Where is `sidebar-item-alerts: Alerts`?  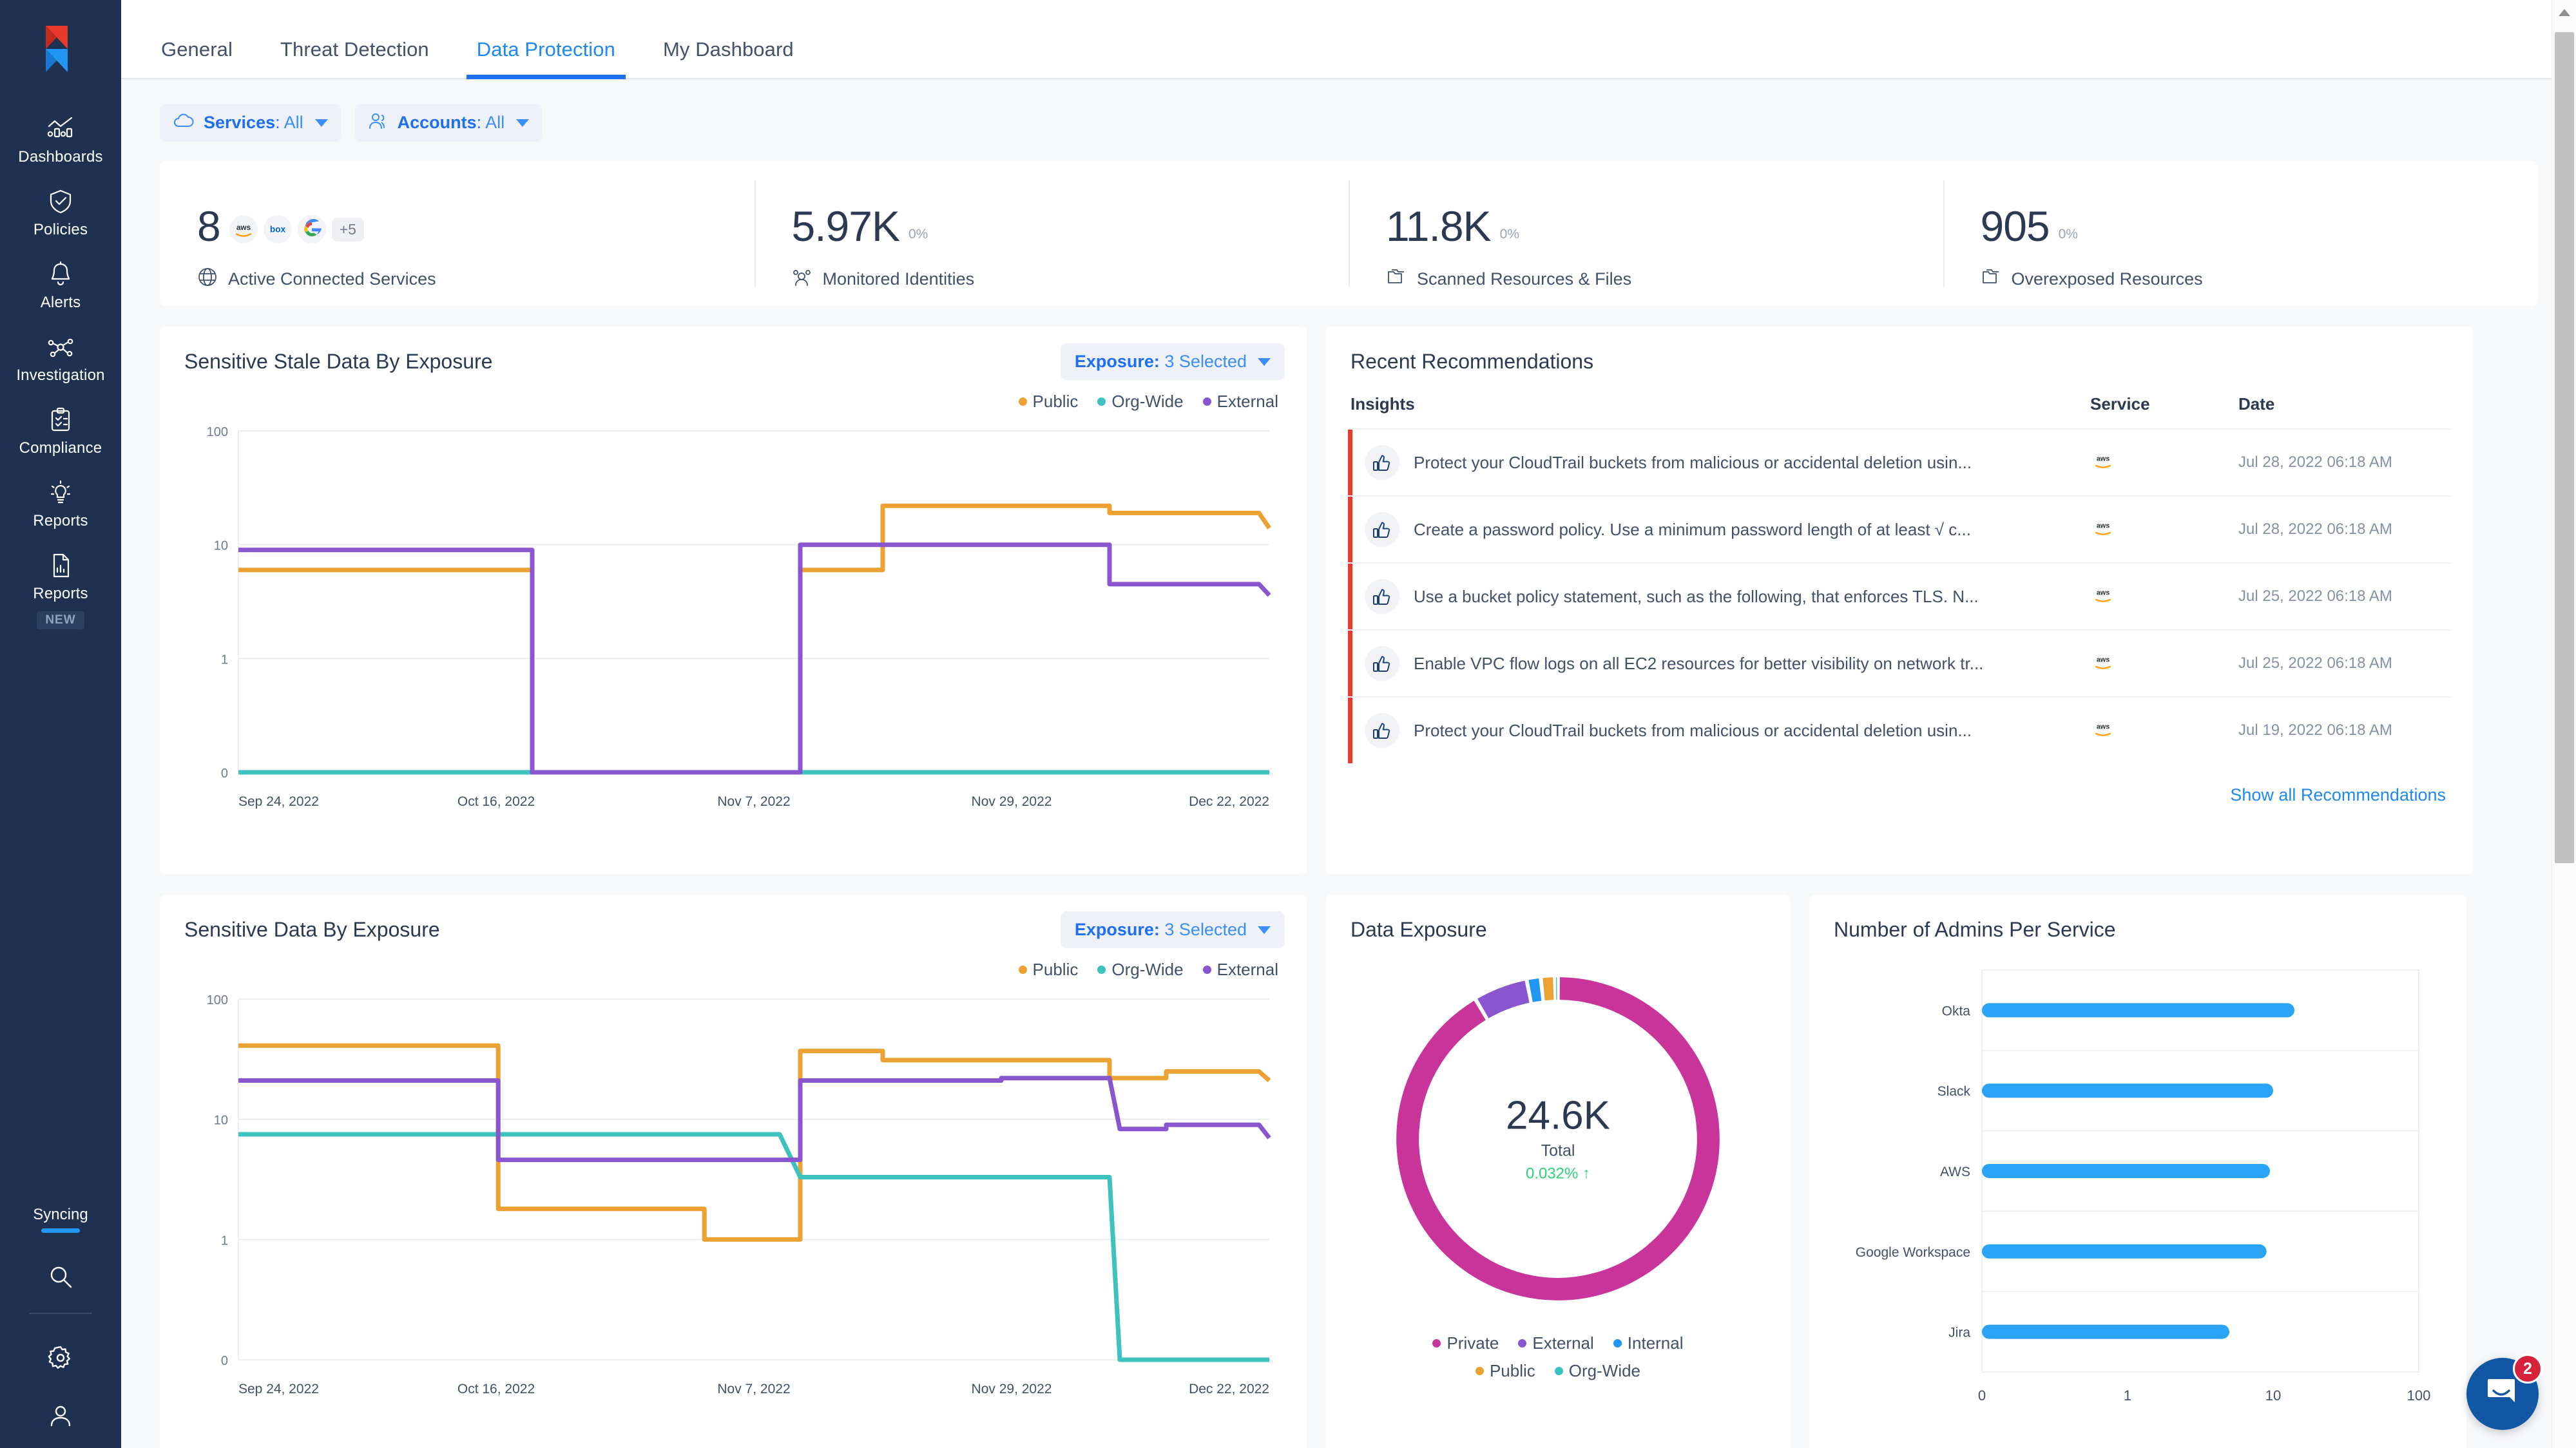 sidebar-item-alerts: Alerts is located at coordinates (61, 285).